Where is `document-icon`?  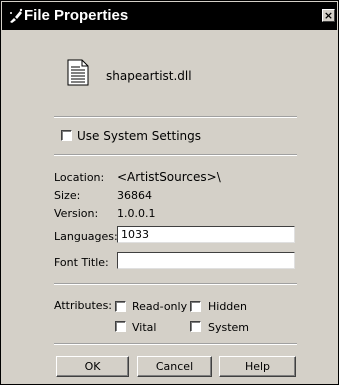 document-icon is located at coordinates (78, 72).